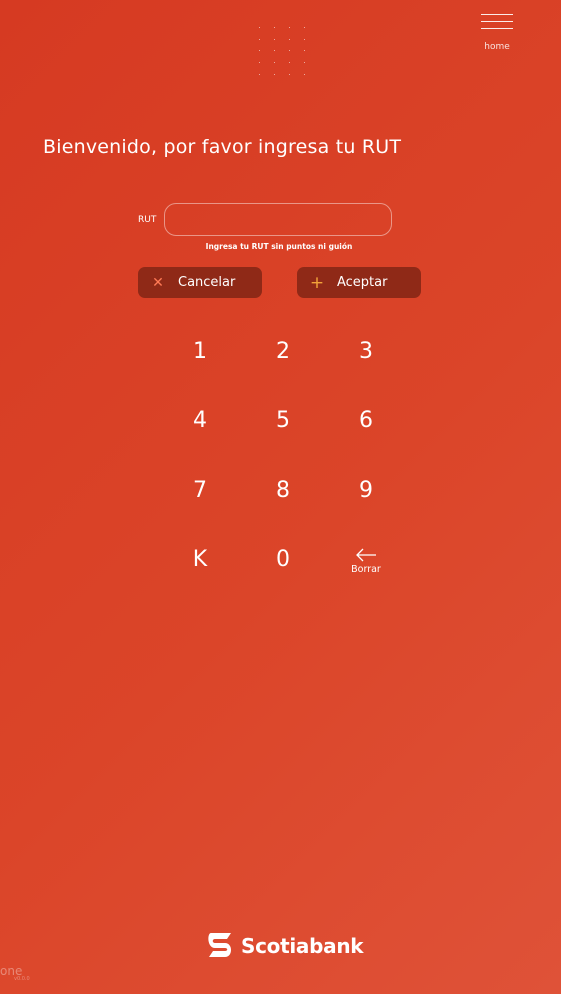  Describe the element at coordinates (22, 979) in the screenshot. I see `app-version: v0.0.0` at that location.